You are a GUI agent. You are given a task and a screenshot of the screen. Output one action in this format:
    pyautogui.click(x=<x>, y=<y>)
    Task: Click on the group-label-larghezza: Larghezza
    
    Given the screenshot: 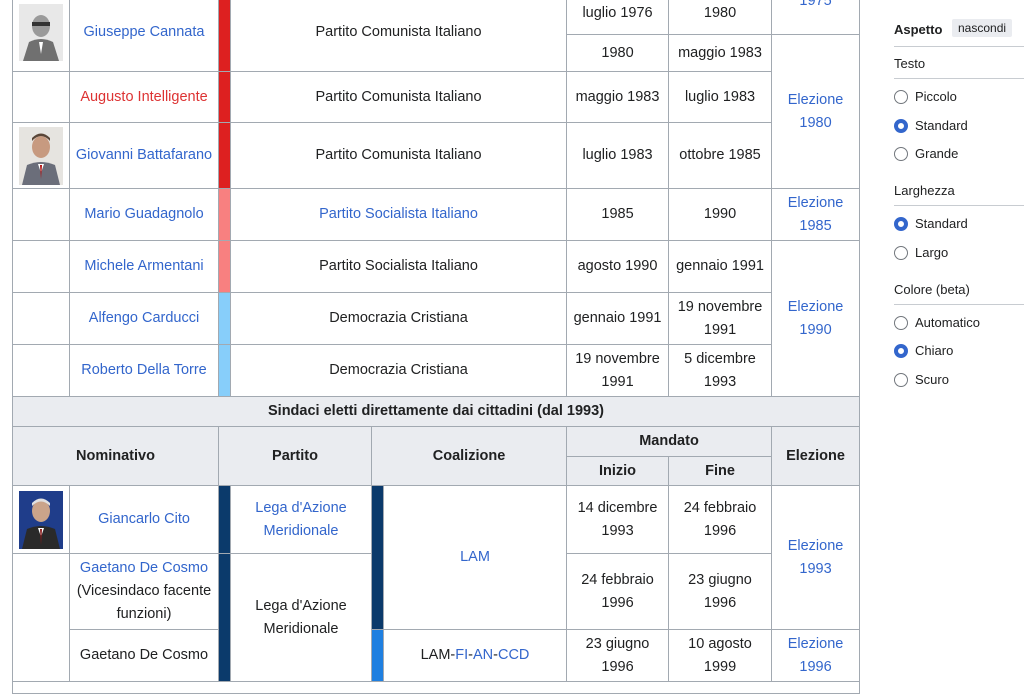 What is the action you would take?
    pyautogui.click(x=924, y=190)
    